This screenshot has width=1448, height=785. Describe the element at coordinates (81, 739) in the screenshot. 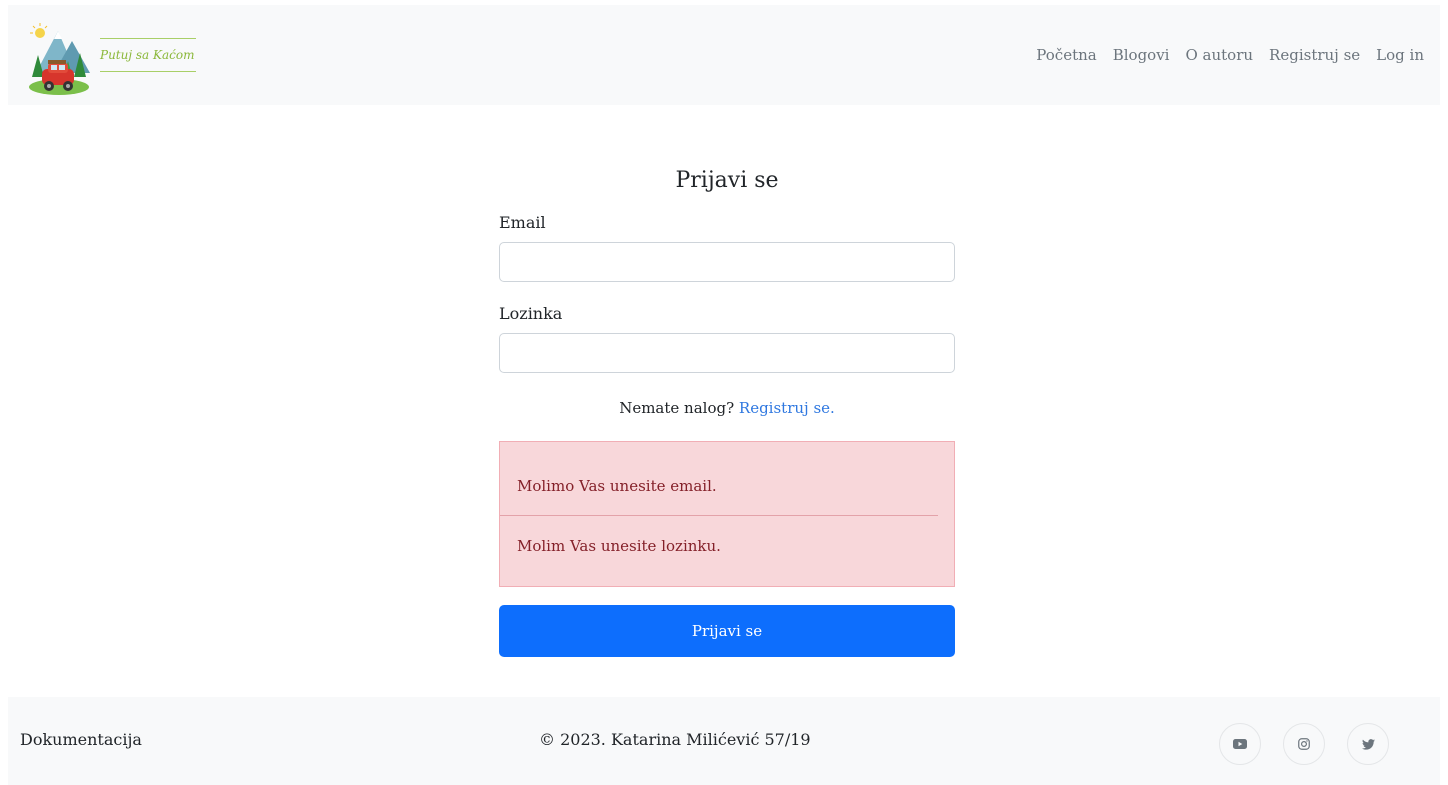

I see `documentation-link: Dokumentacija` at that location.